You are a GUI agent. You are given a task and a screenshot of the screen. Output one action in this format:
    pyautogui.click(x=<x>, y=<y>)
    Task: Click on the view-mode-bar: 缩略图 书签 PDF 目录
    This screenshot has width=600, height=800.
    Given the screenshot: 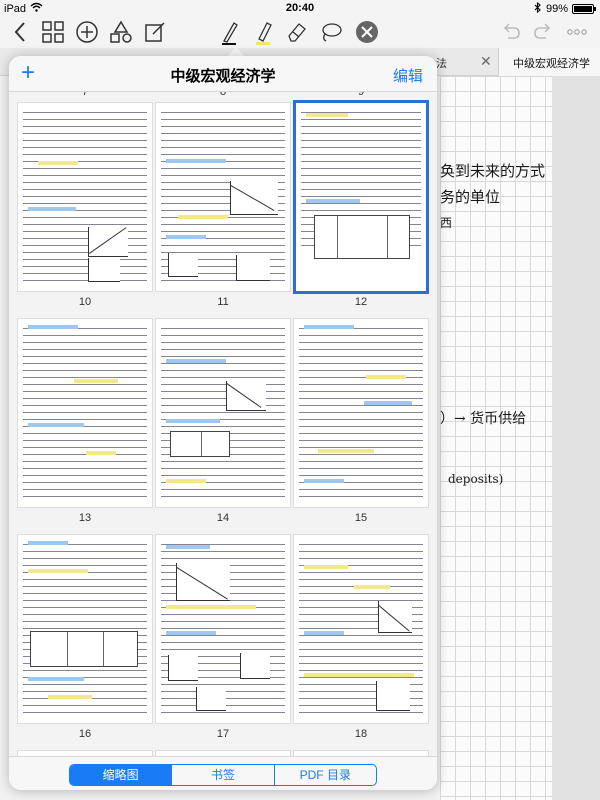 What is the action you would take?
    pyautogui.click(x=223, y=773)
    